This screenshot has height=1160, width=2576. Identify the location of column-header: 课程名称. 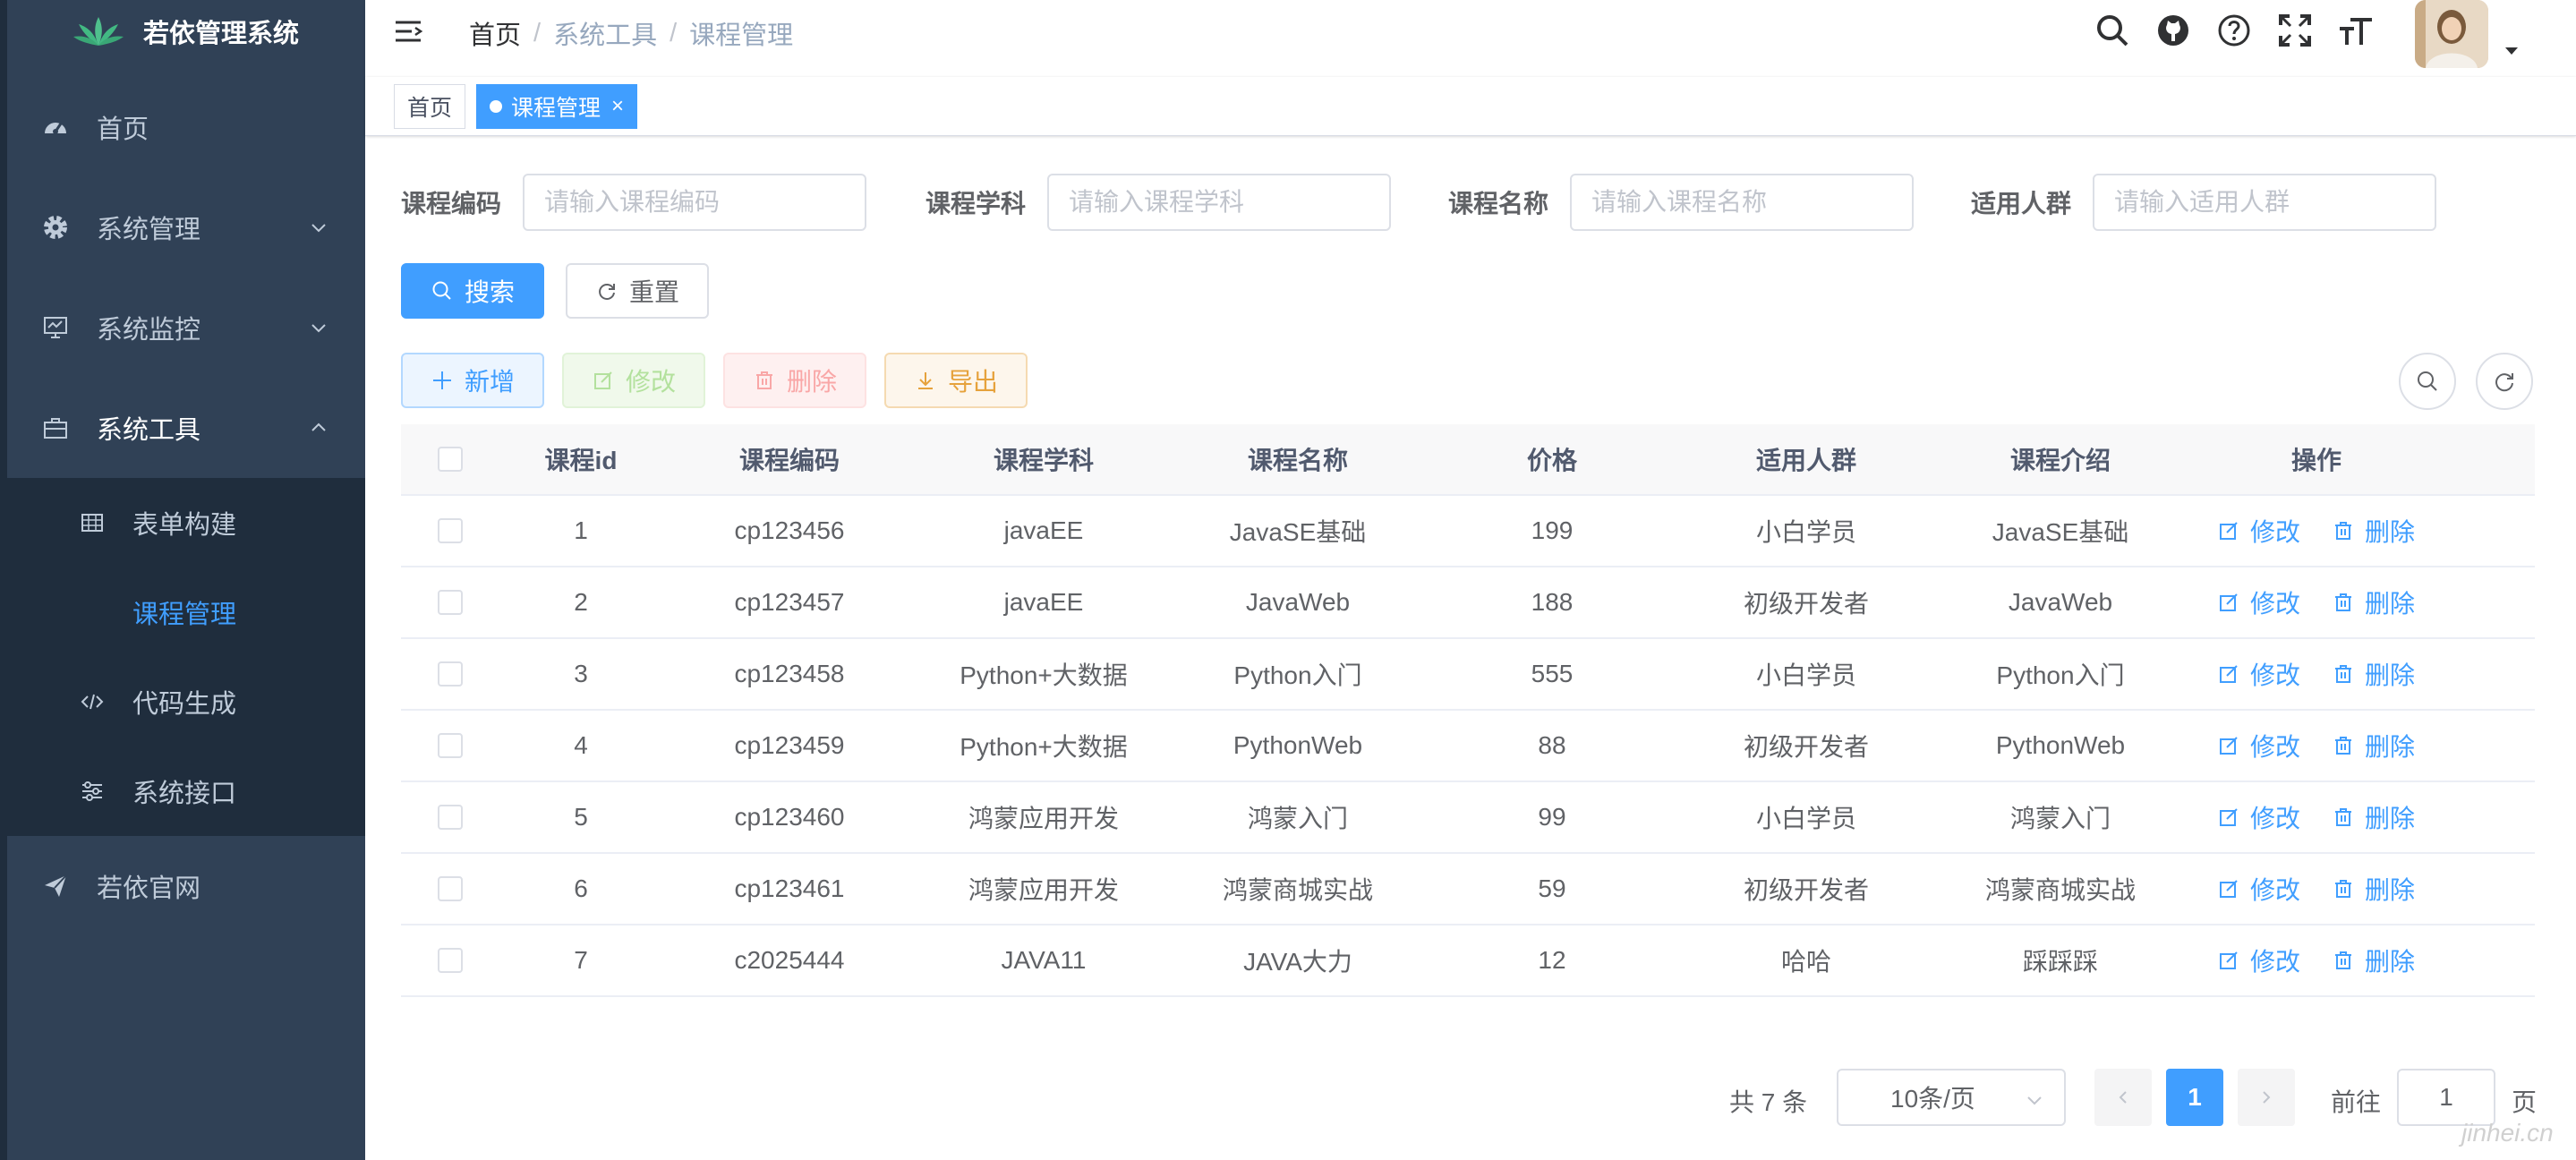
(1297, 460).